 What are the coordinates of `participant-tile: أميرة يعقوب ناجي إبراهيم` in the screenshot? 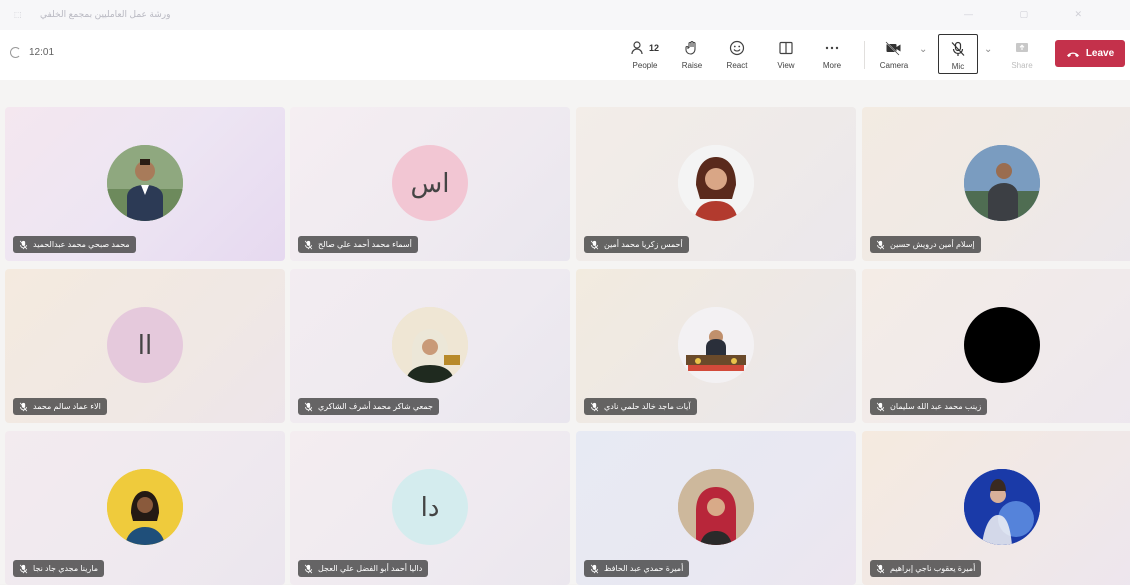 It's located at (996, 508).